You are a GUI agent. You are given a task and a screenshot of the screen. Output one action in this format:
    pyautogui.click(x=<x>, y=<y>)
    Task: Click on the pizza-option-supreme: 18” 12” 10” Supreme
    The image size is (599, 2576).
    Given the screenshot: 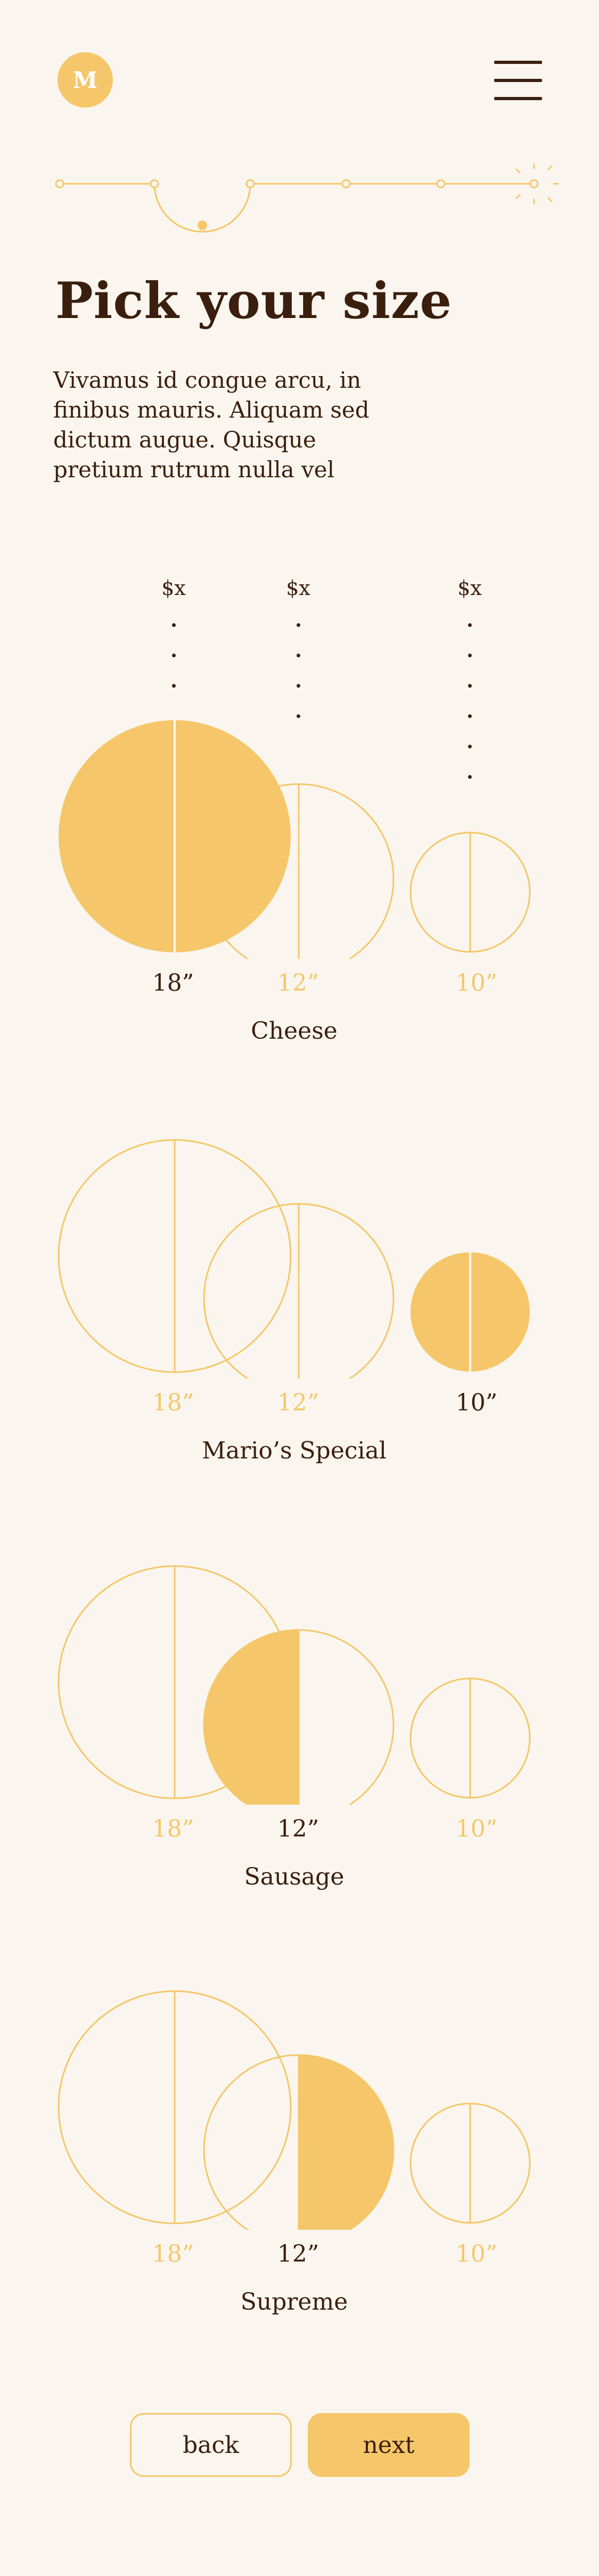 What is the action you would take?
    pyautogui.click(x=300, y=2155)
    